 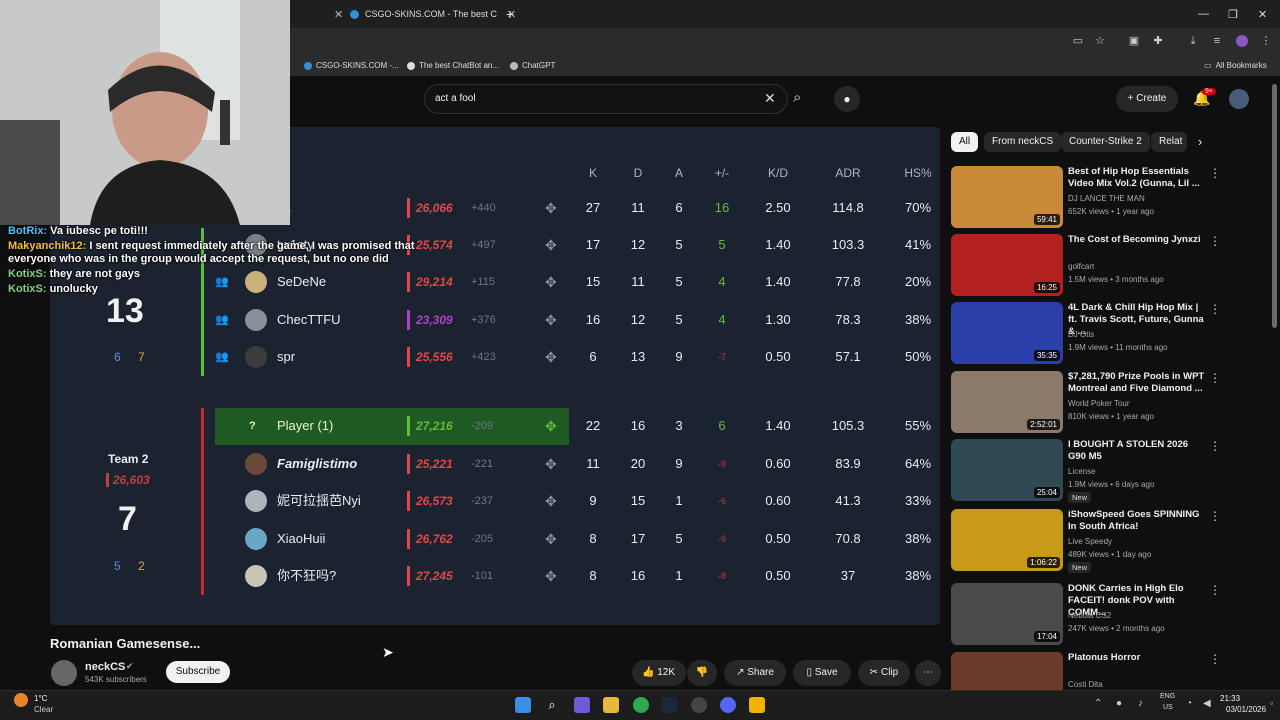 What do you see at coordinates (1007, 197) in the screenshot?
I see `video-thumbnail: 59:41` at bounding box center [1007, 197].